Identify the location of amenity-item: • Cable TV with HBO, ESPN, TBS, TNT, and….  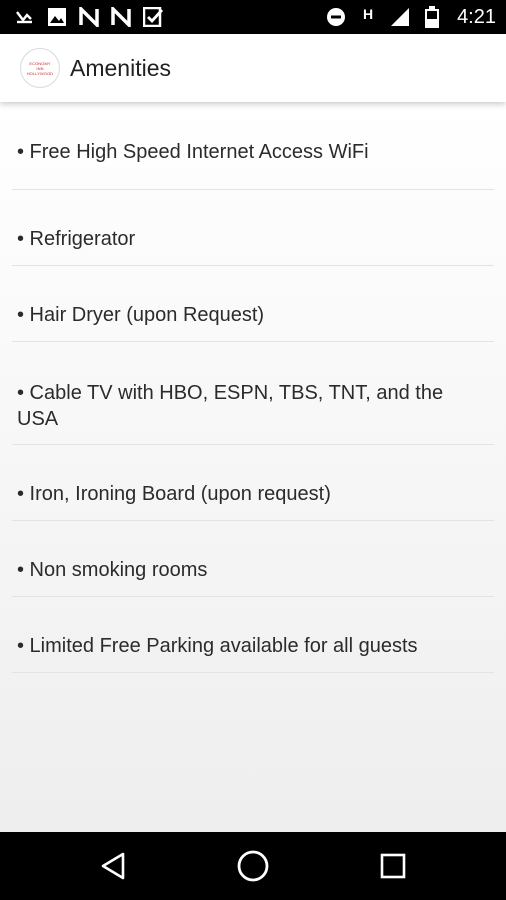
(253, 393).